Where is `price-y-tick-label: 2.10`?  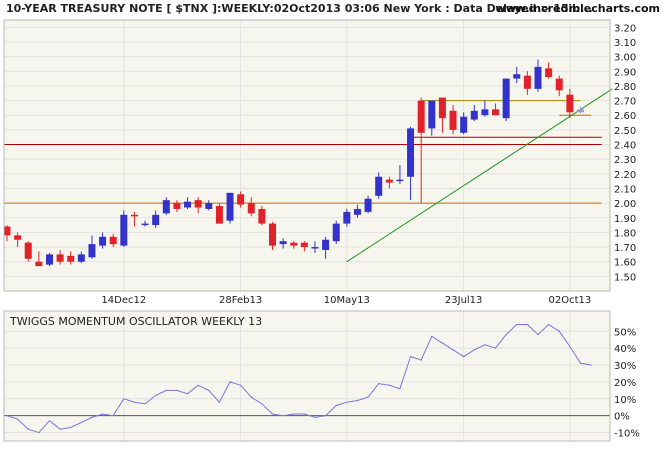 price-y-tick-label: 2.10 is located at coordinates (625, 189).